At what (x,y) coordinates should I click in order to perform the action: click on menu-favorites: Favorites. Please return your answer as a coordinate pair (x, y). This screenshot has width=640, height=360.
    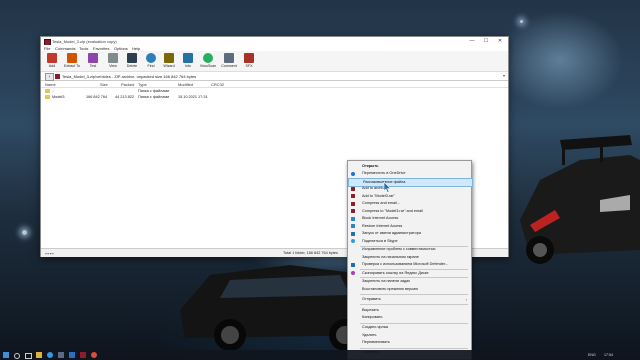
    Looking at the image, I should click on (101, 48).